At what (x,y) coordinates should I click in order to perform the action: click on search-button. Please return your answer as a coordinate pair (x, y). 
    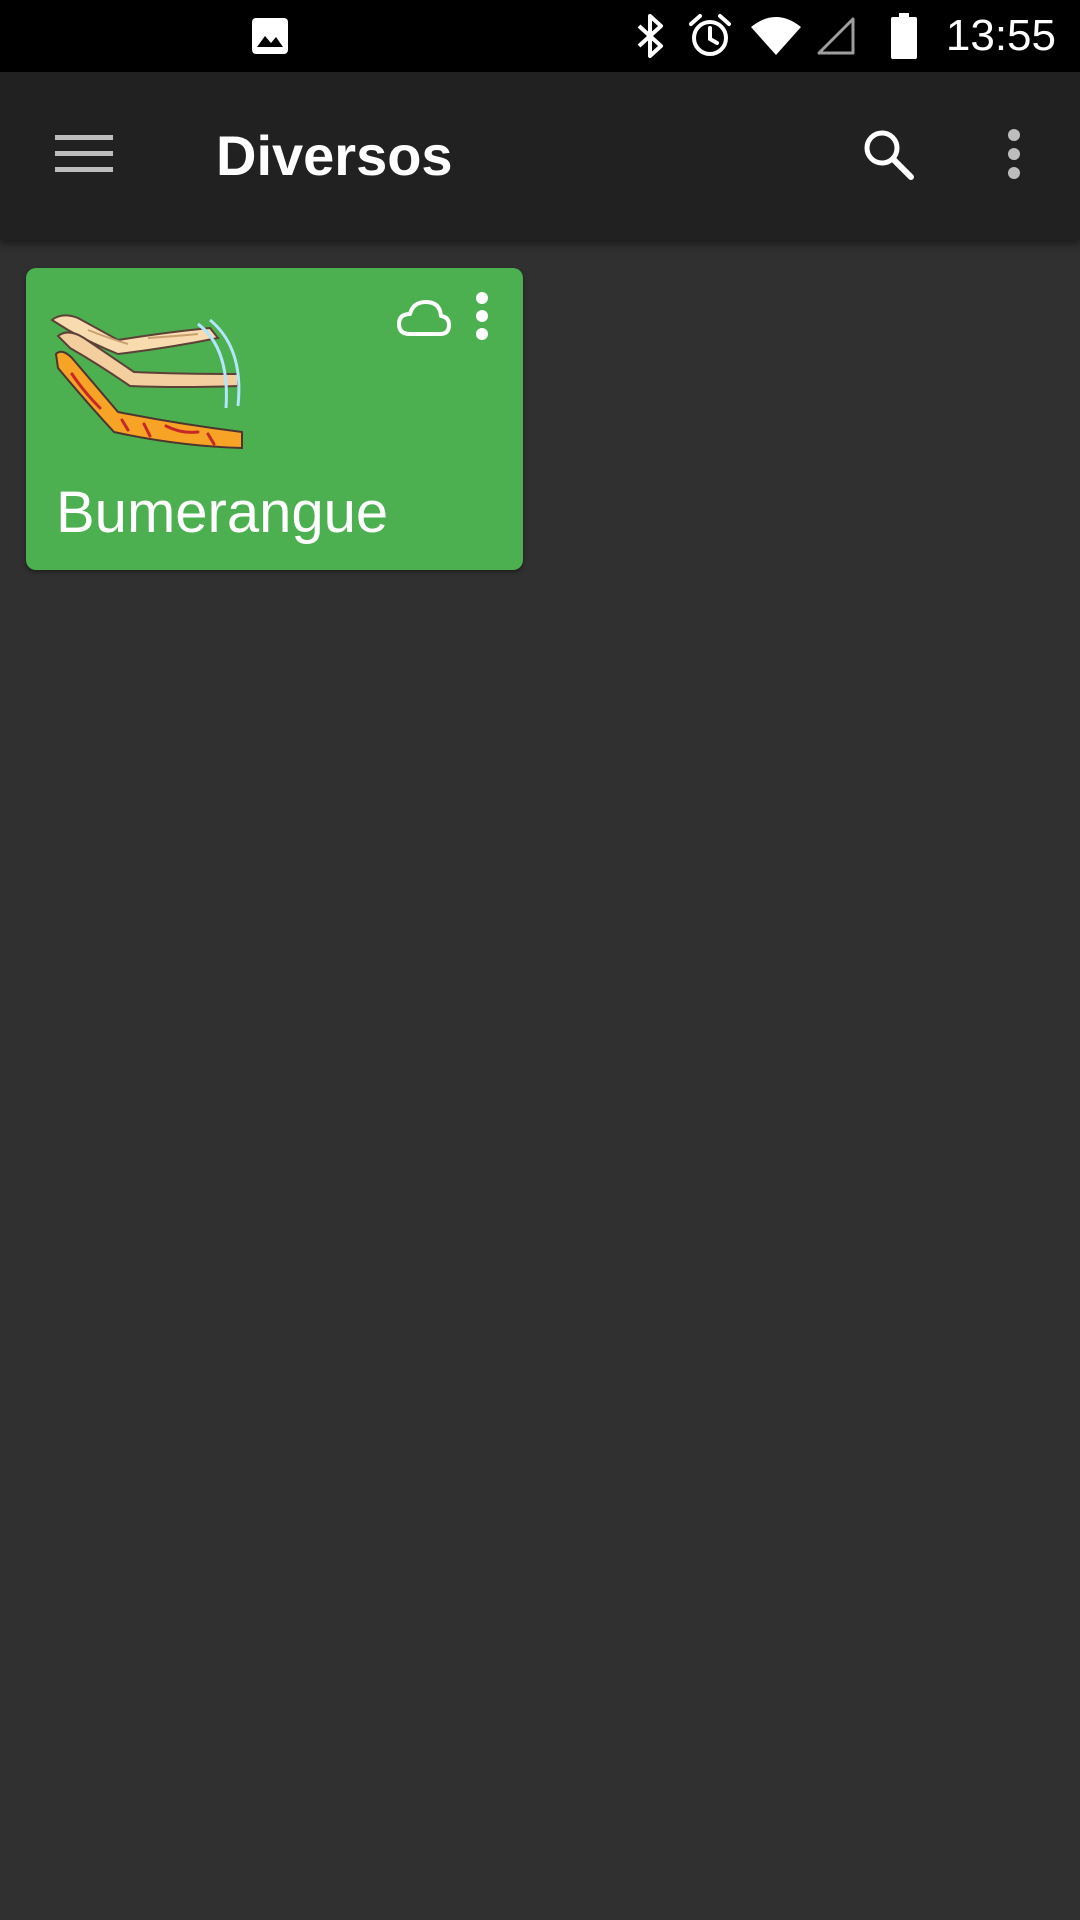
    Looking at the image, I should click on (888, 156).